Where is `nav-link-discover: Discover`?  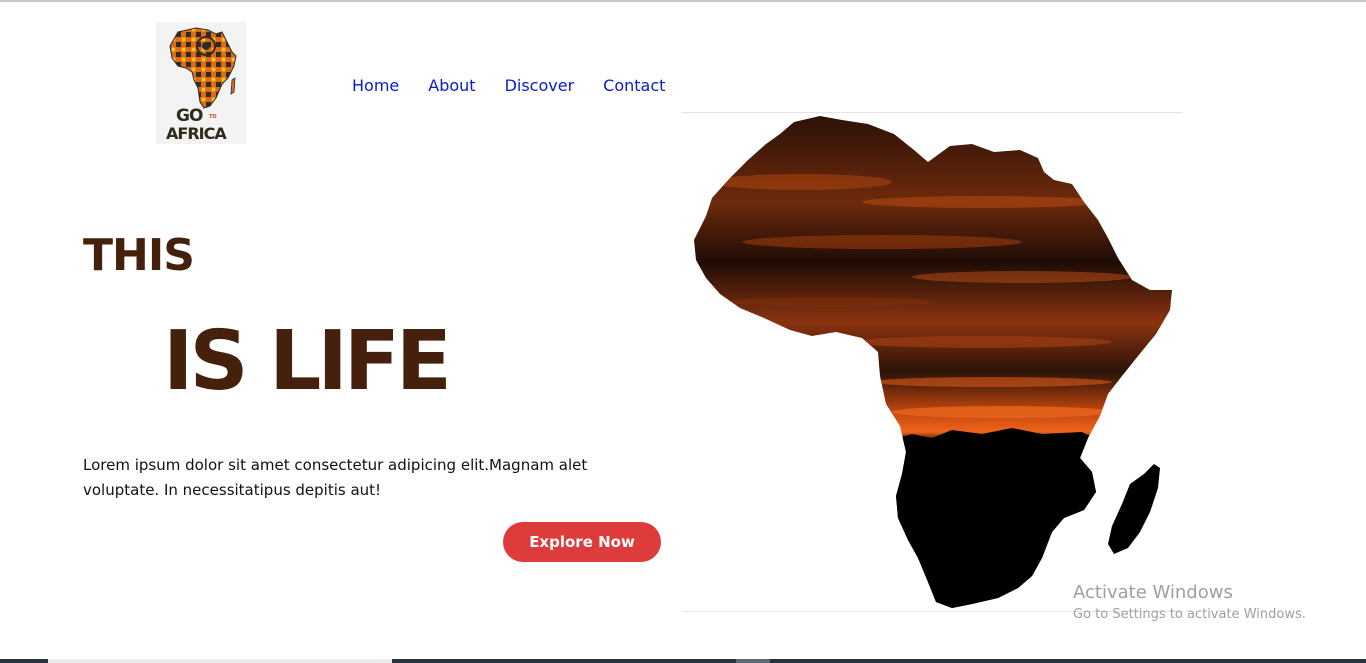 nav-link-discover: Discover is located at coordinates (540, 86).